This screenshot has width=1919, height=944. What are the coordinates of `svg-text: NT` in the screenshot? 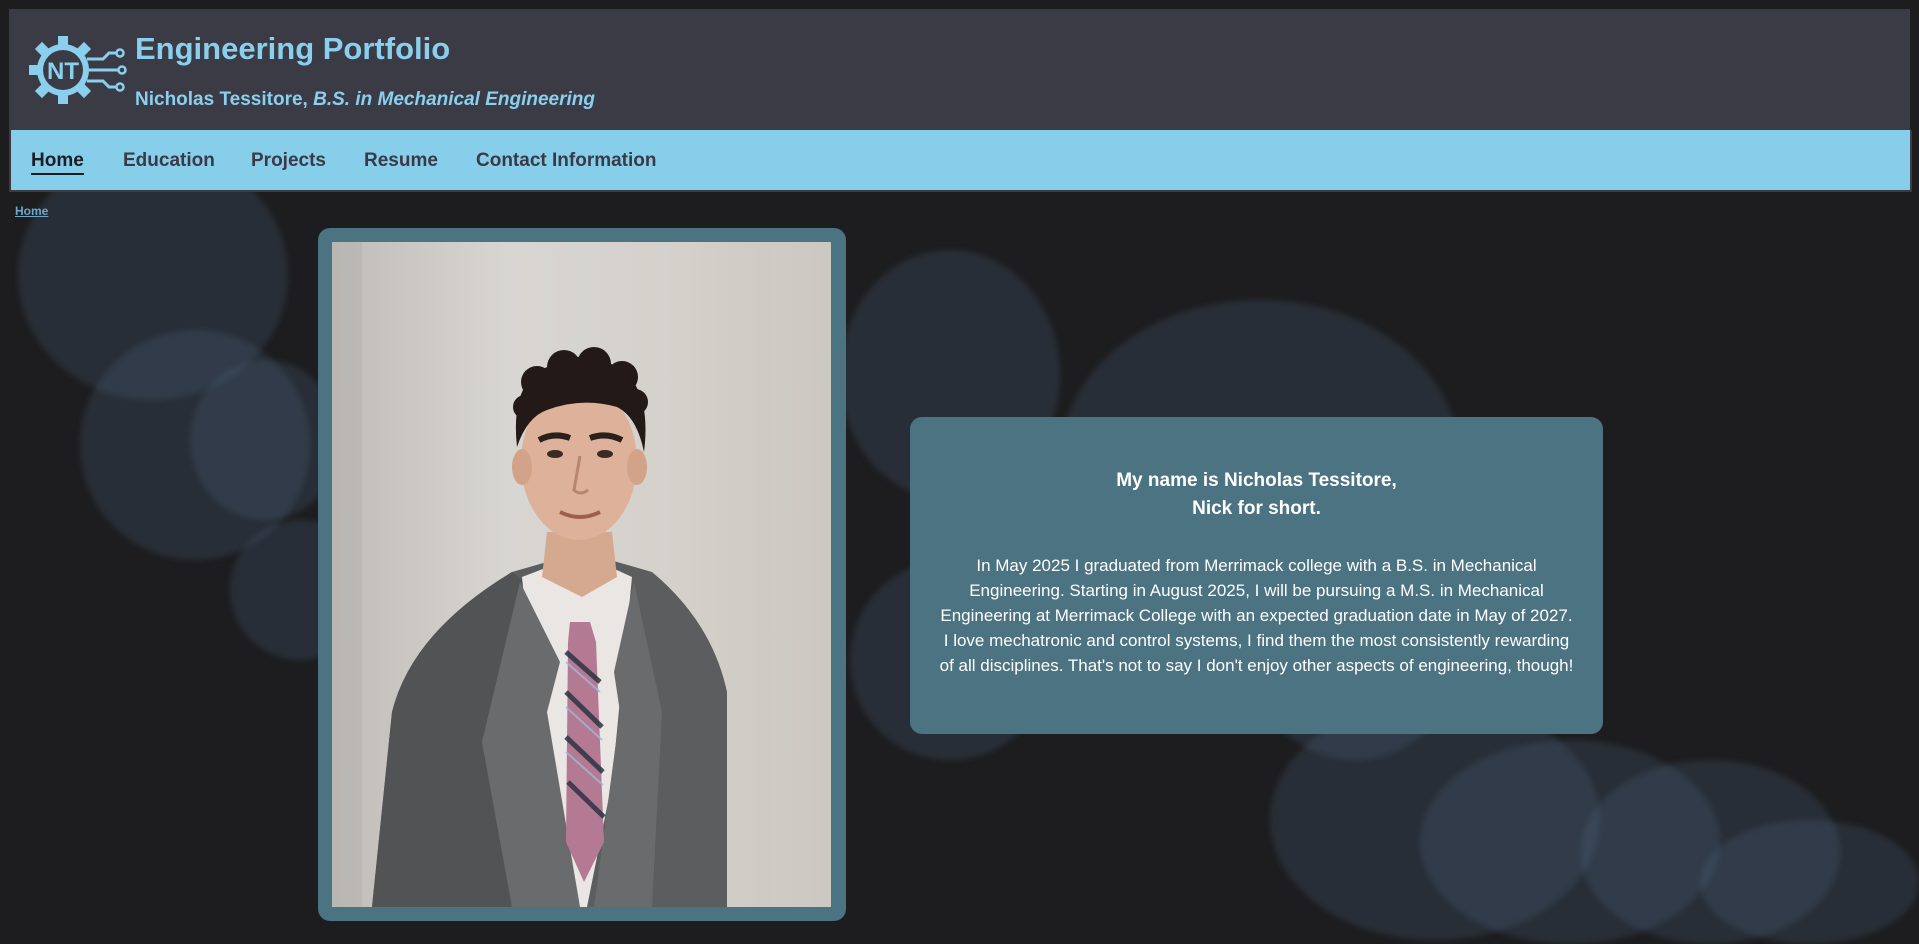 It's located at (63, 71).